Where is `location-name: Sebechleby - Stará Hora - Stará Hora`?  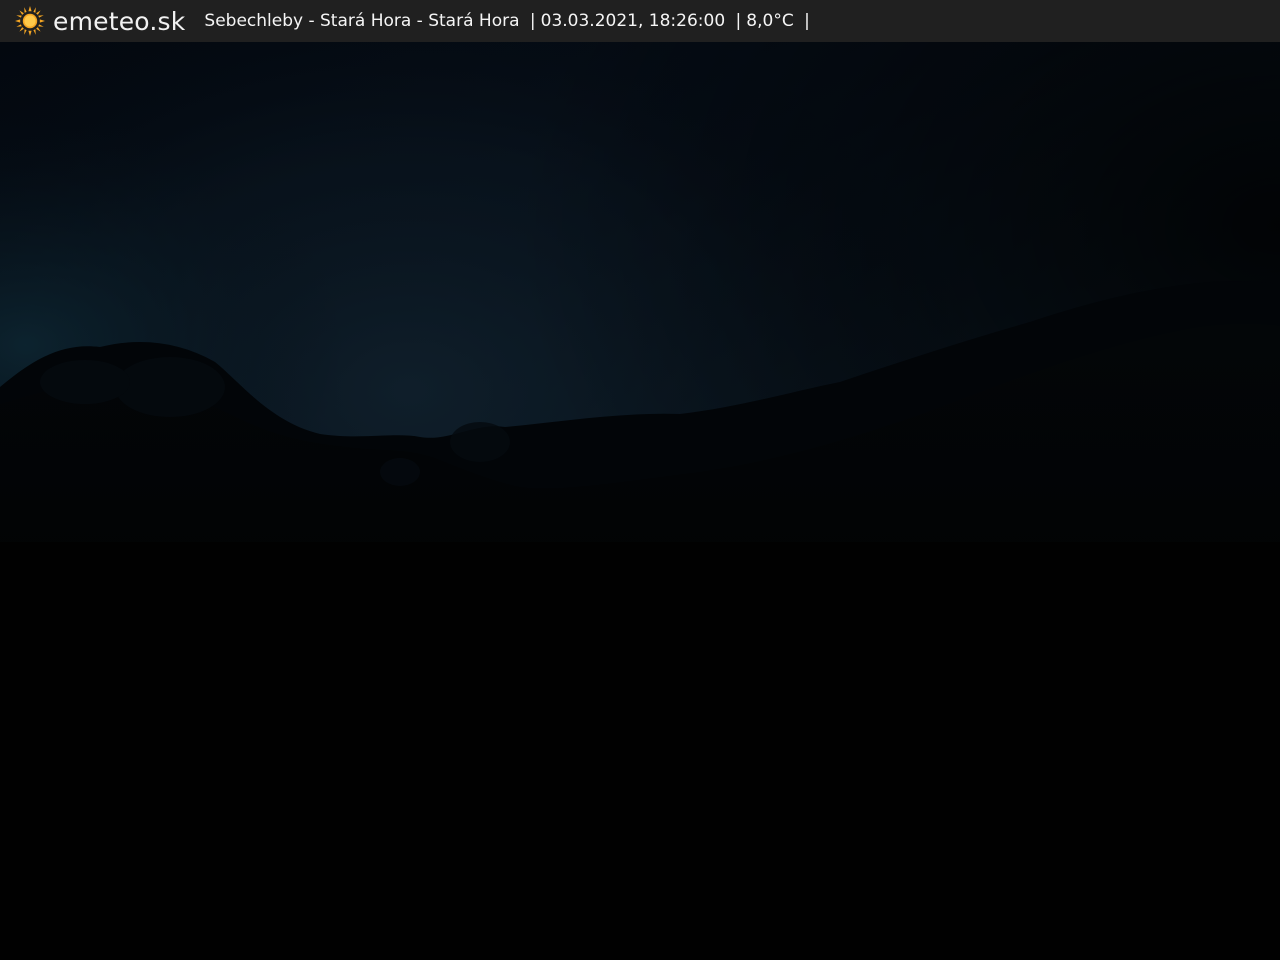 location-name: Sebechleby - Stará Hora - Stará Hora is located at coordinates (362, 21).